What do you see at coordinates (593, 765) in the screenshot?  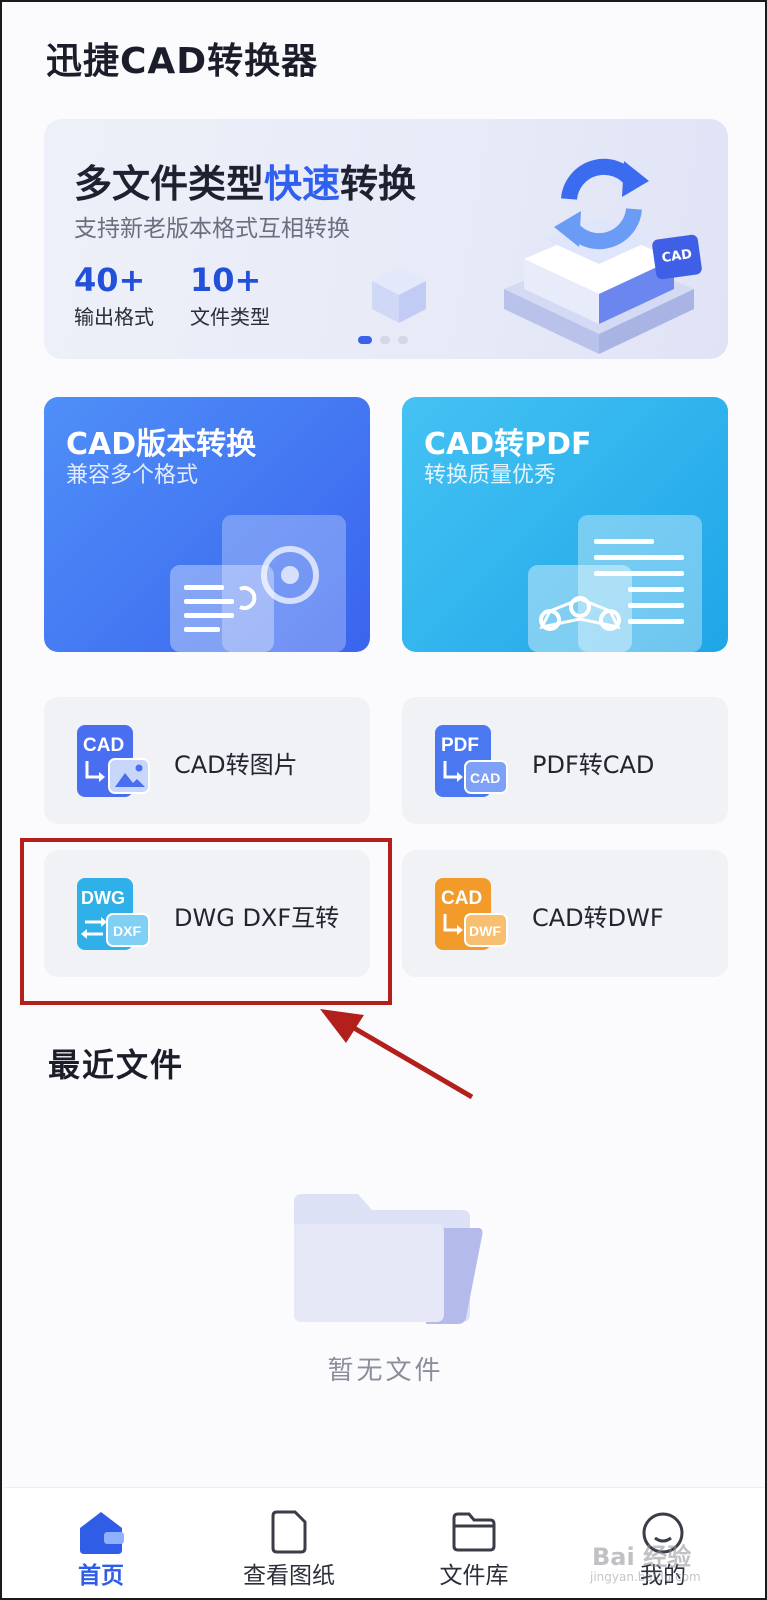 I see `tool-label: PDF转CAD` at bounding box center [593, 765].